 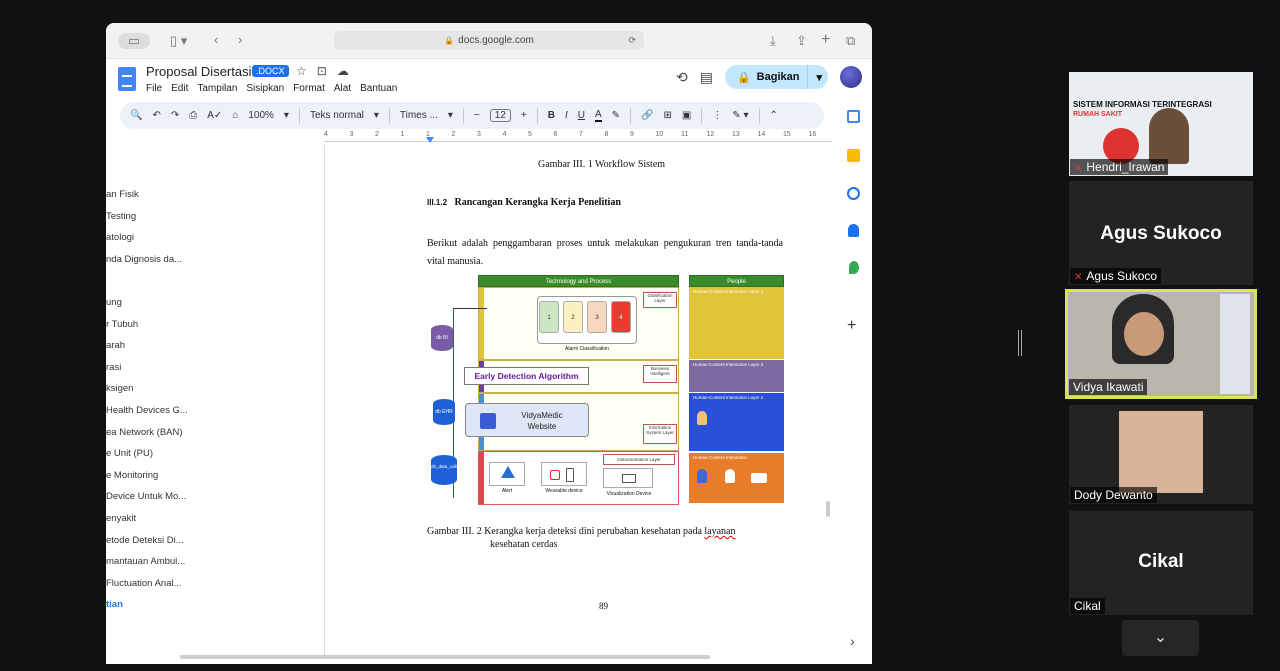 What do you see at coordinates (161, 351) in the screenshot?
I see `outline-item: arah` at bounding box center [161, 351].